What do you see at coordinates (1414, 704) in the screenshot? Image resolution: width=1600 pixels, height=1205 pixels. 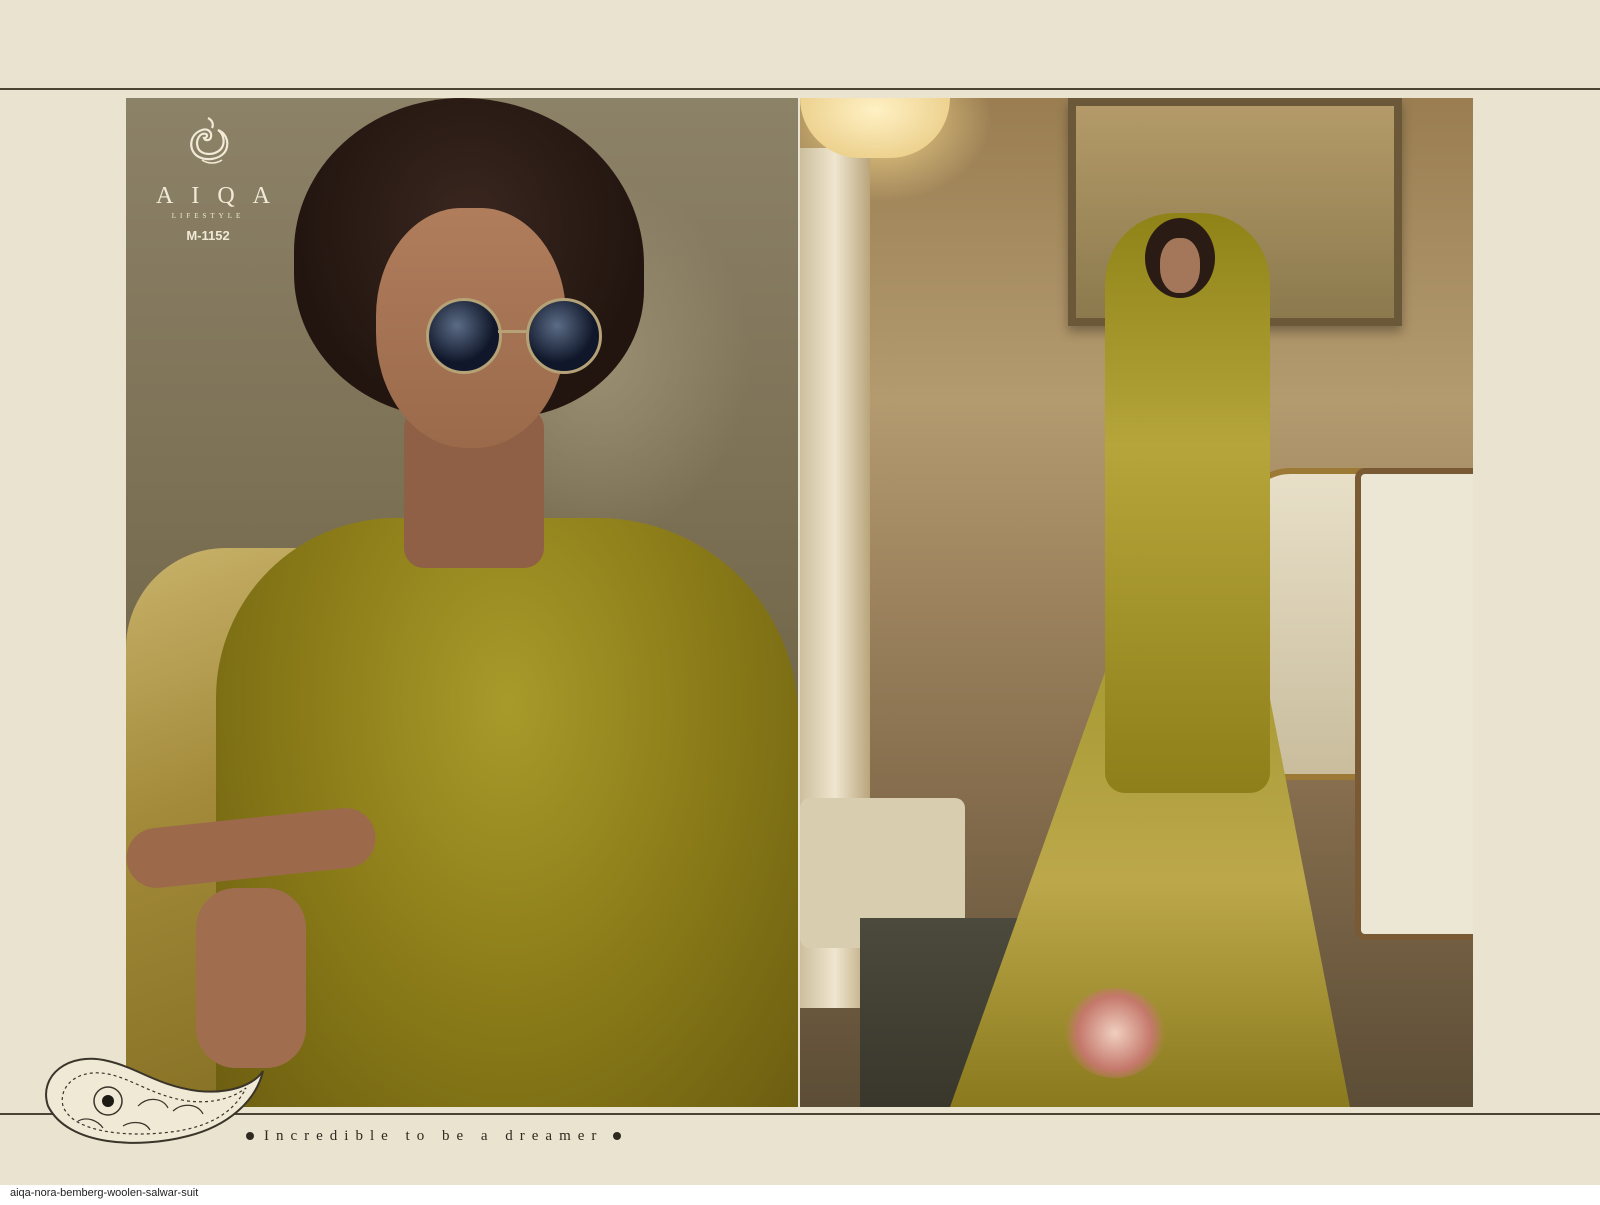 I see `armchair` at bounding box center [1414, 704].